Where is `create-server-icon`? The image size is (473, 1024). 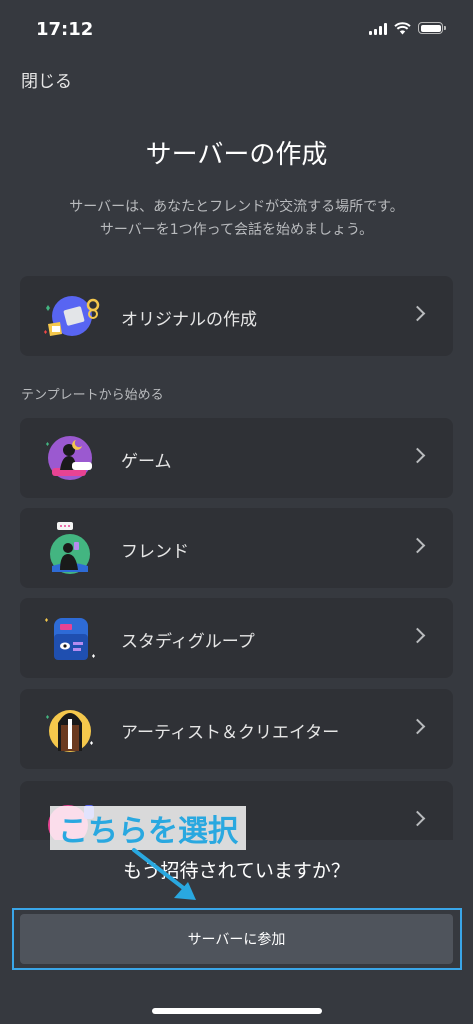 create-server-icon is located at coordinates (72, 316).